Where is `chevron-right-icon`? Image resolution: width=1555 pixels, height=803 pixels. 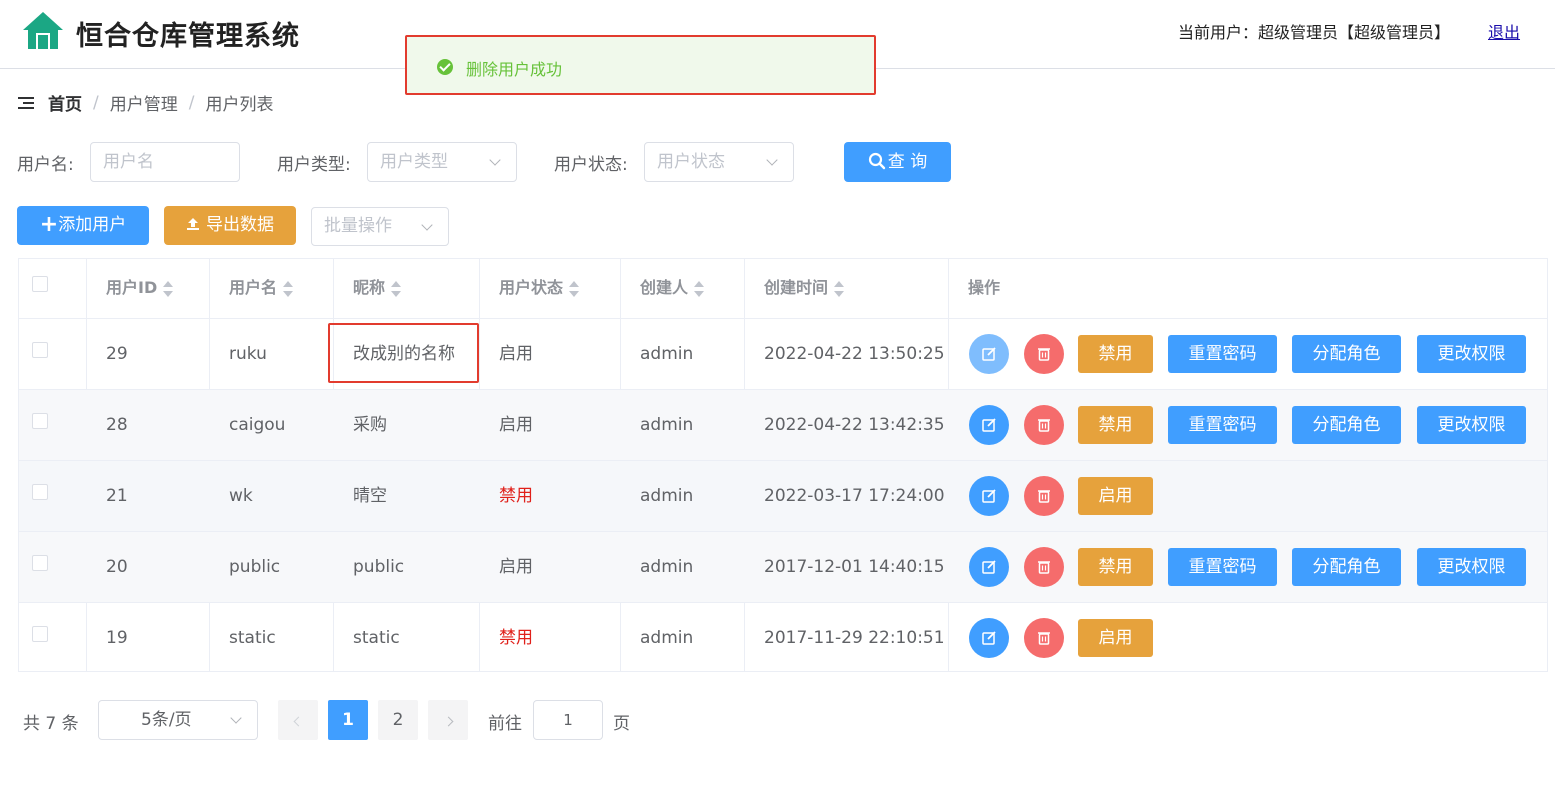 chevron-right-icon is located at coordinates (448, 721).